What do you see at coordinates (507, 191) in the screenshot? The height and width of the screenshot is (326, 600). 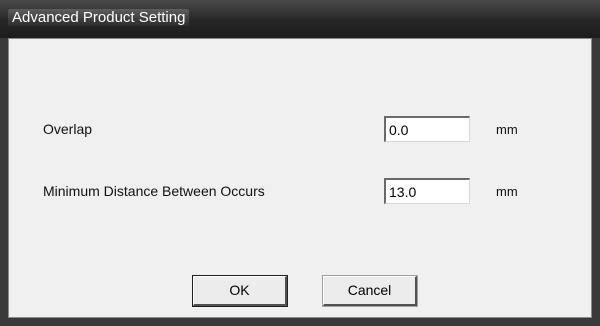 I see `min-distance-unit: mm` at bounding box center [507, 191].